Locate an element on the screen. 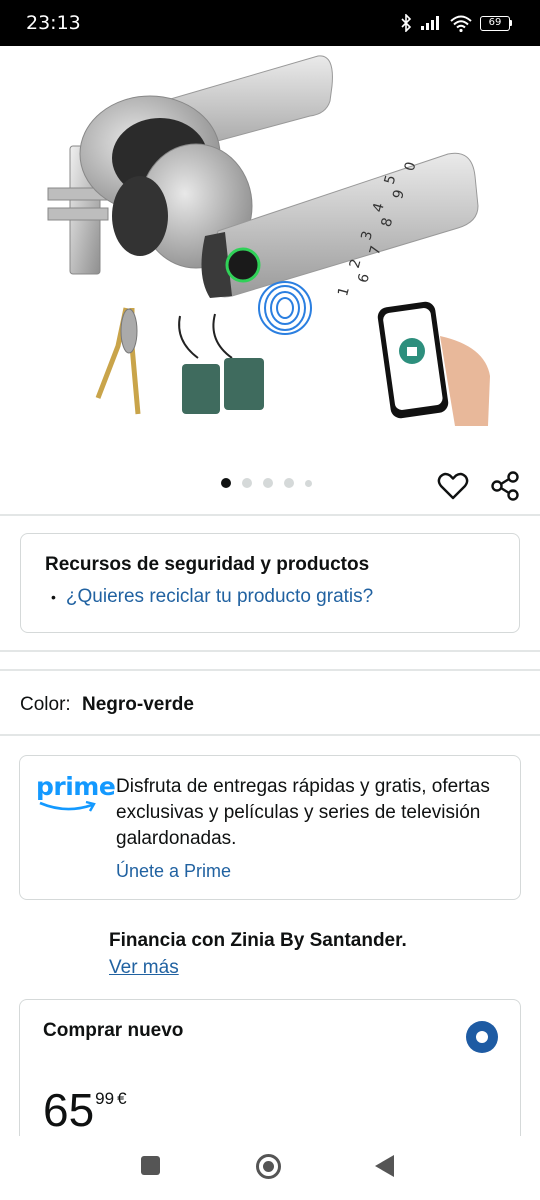  join-prime-link: Únete a Prime is located at coordinates (313, 871).